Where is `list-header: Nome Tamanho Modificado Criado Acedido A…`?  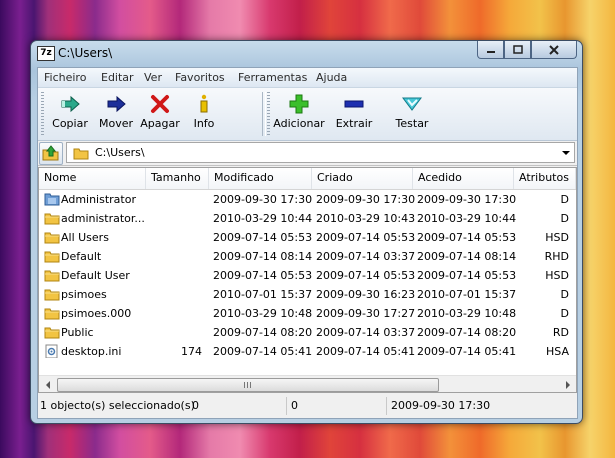
list-header: Nome Tamanho Modificado Criado Acedido A… is located at coordinates (307, 179).